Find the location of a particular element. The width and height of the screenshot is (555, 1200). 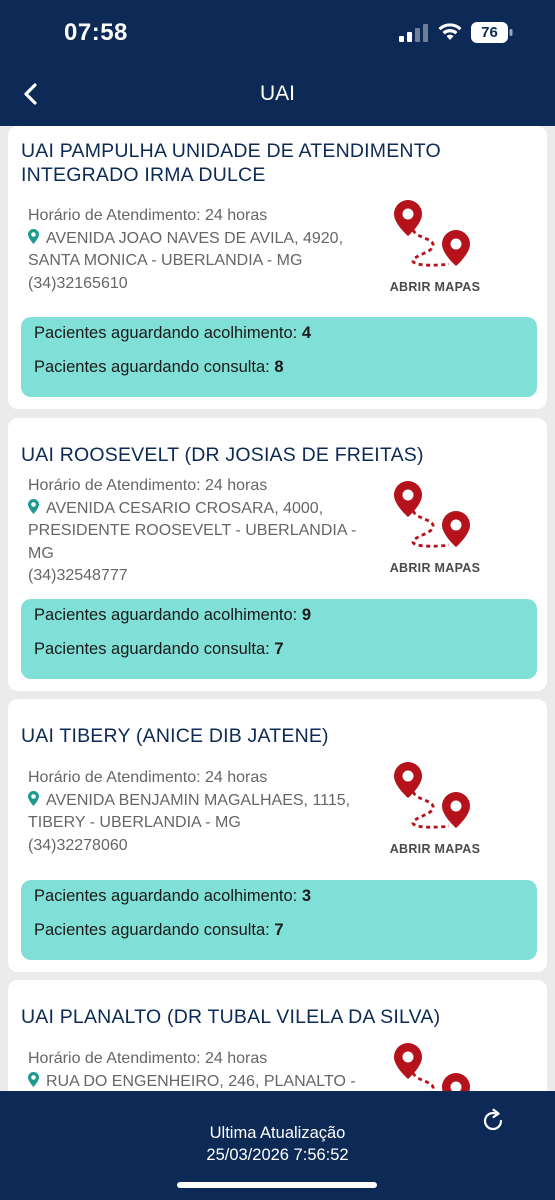

page-title: UAI is located at coordinates (277, 93).